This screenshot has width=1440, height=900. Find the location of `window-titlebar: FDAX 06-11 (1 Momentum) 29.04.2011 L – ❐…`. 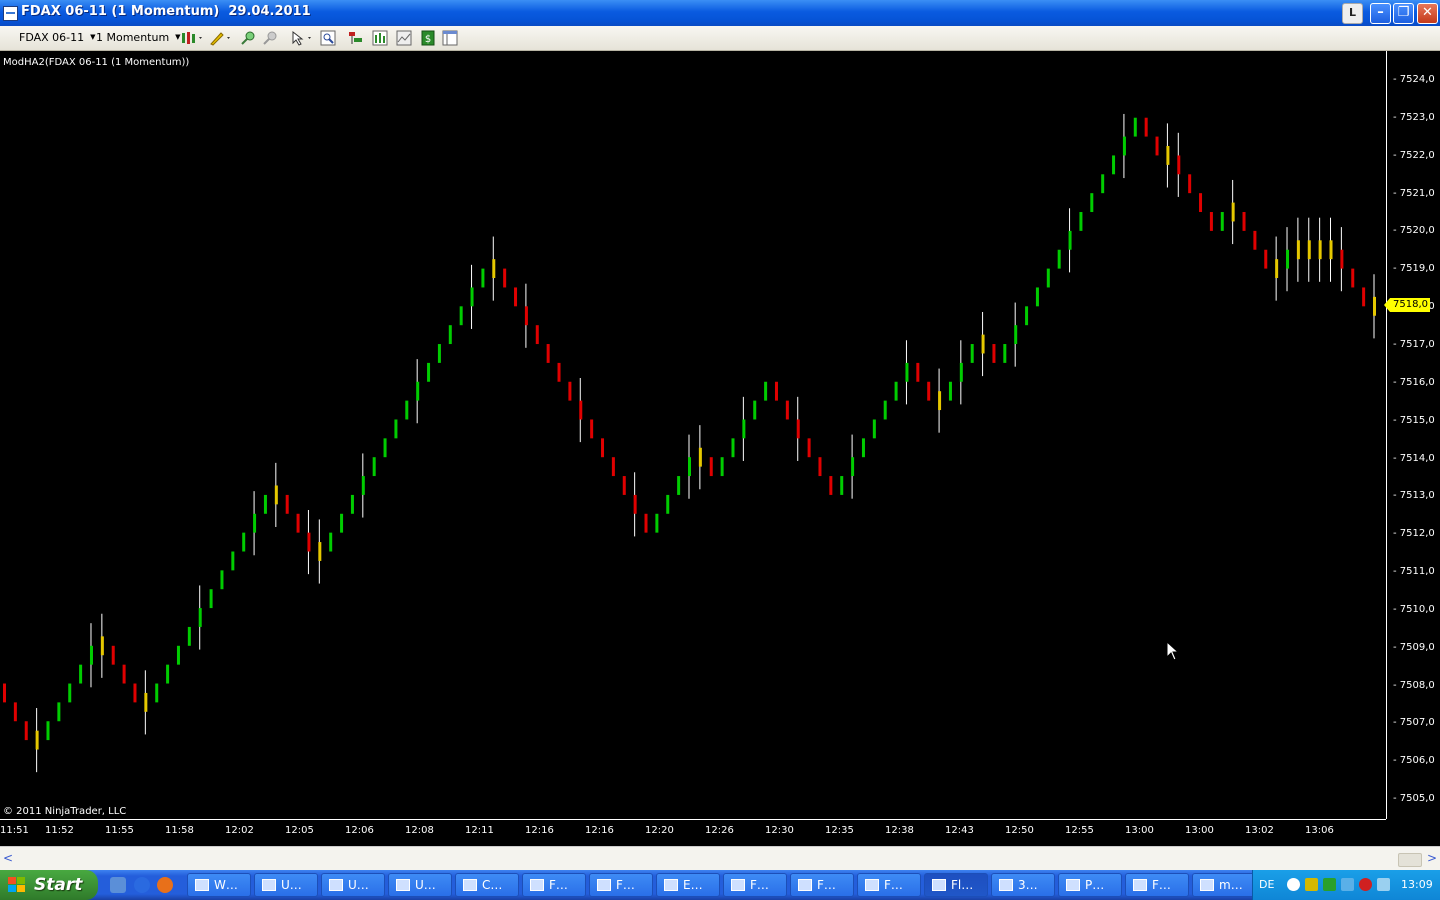

window-titlebar: FDAX 06-11 (1 Momentum) 29.04.2011 L – ❐… is located at coordinates (720, 13).